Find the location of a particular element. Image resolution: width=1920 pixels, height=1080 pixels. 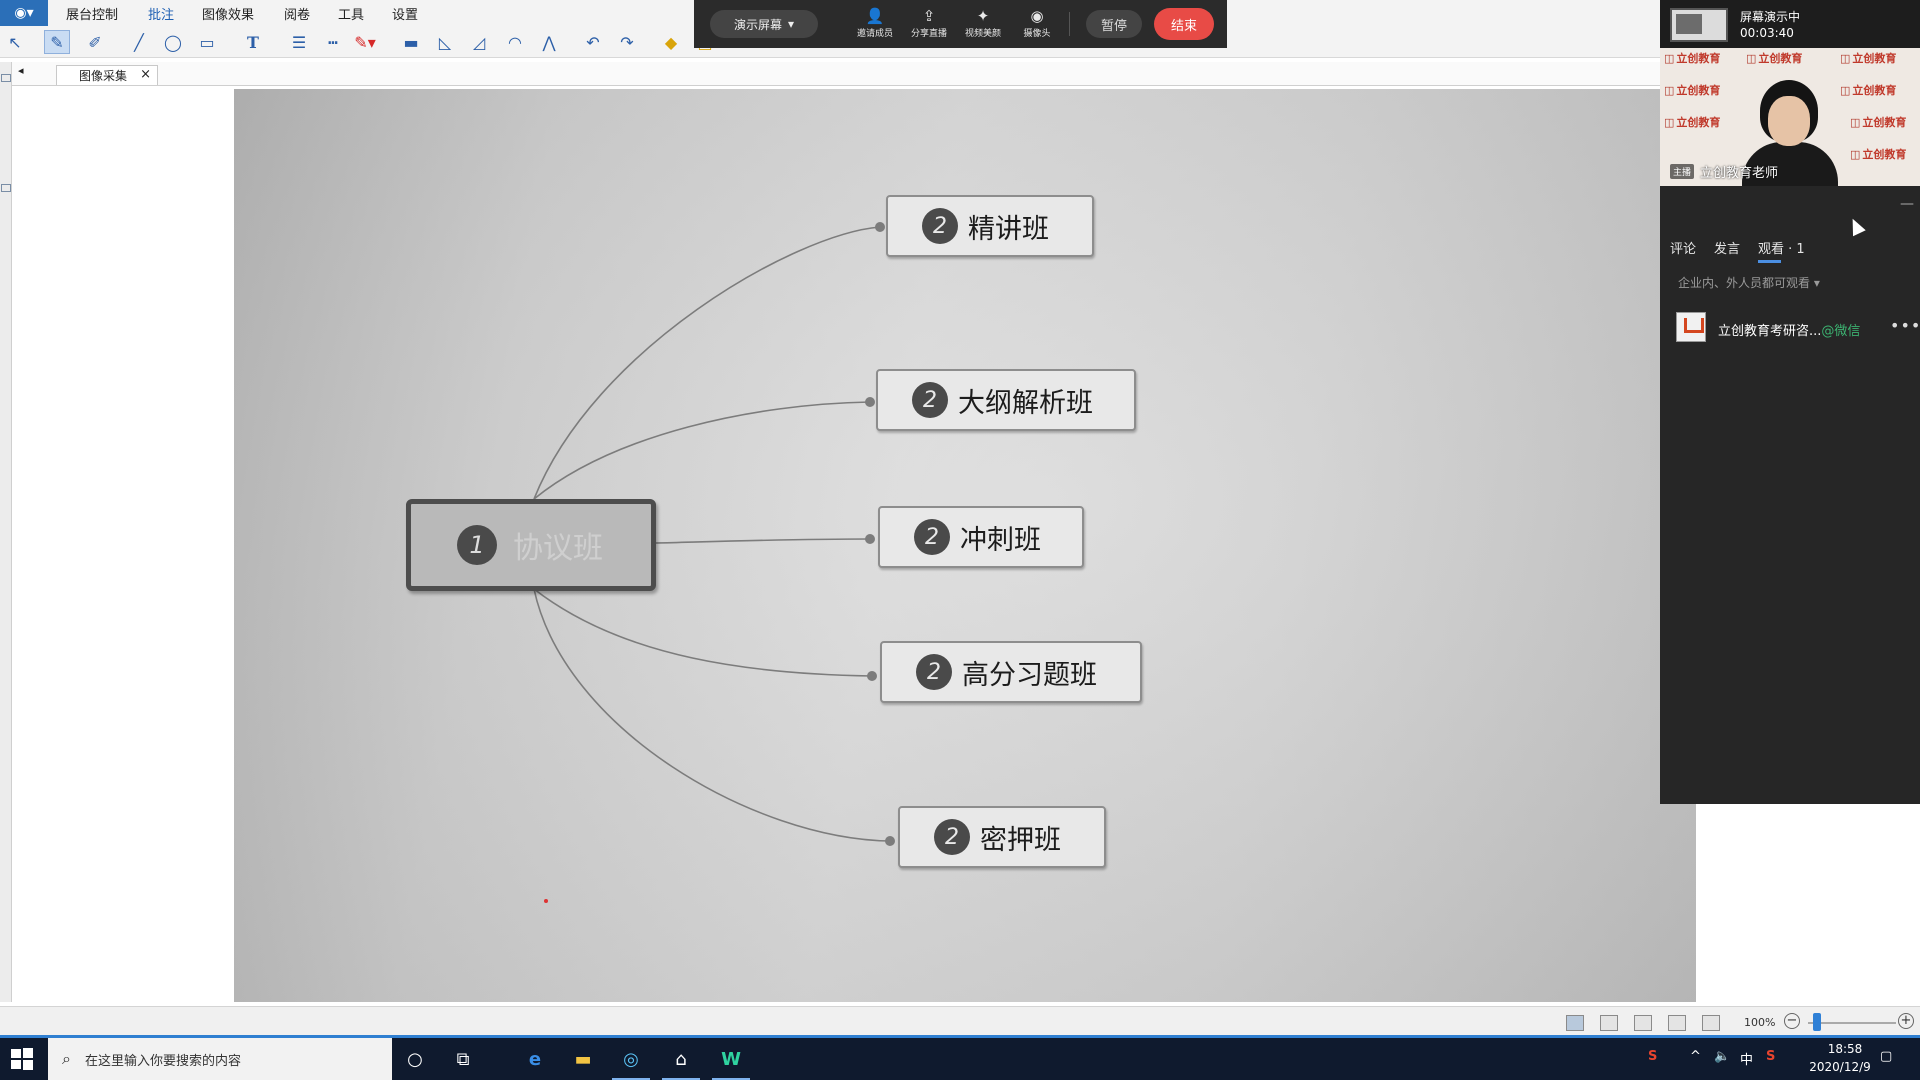

app-logo-icon: ◉▾ is located at coordinates (24, 13).